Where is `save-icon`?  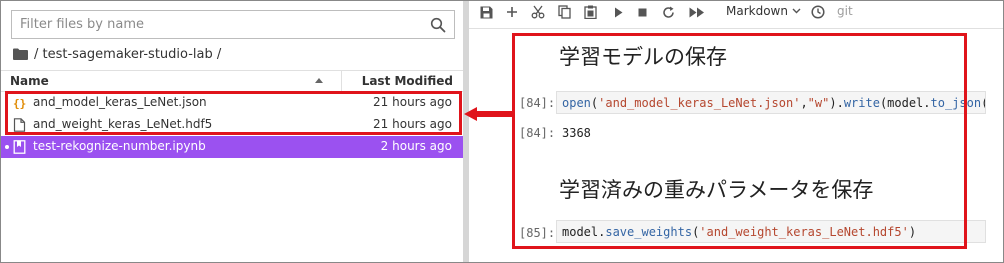
save-icon is located at coordinates (486, 12).